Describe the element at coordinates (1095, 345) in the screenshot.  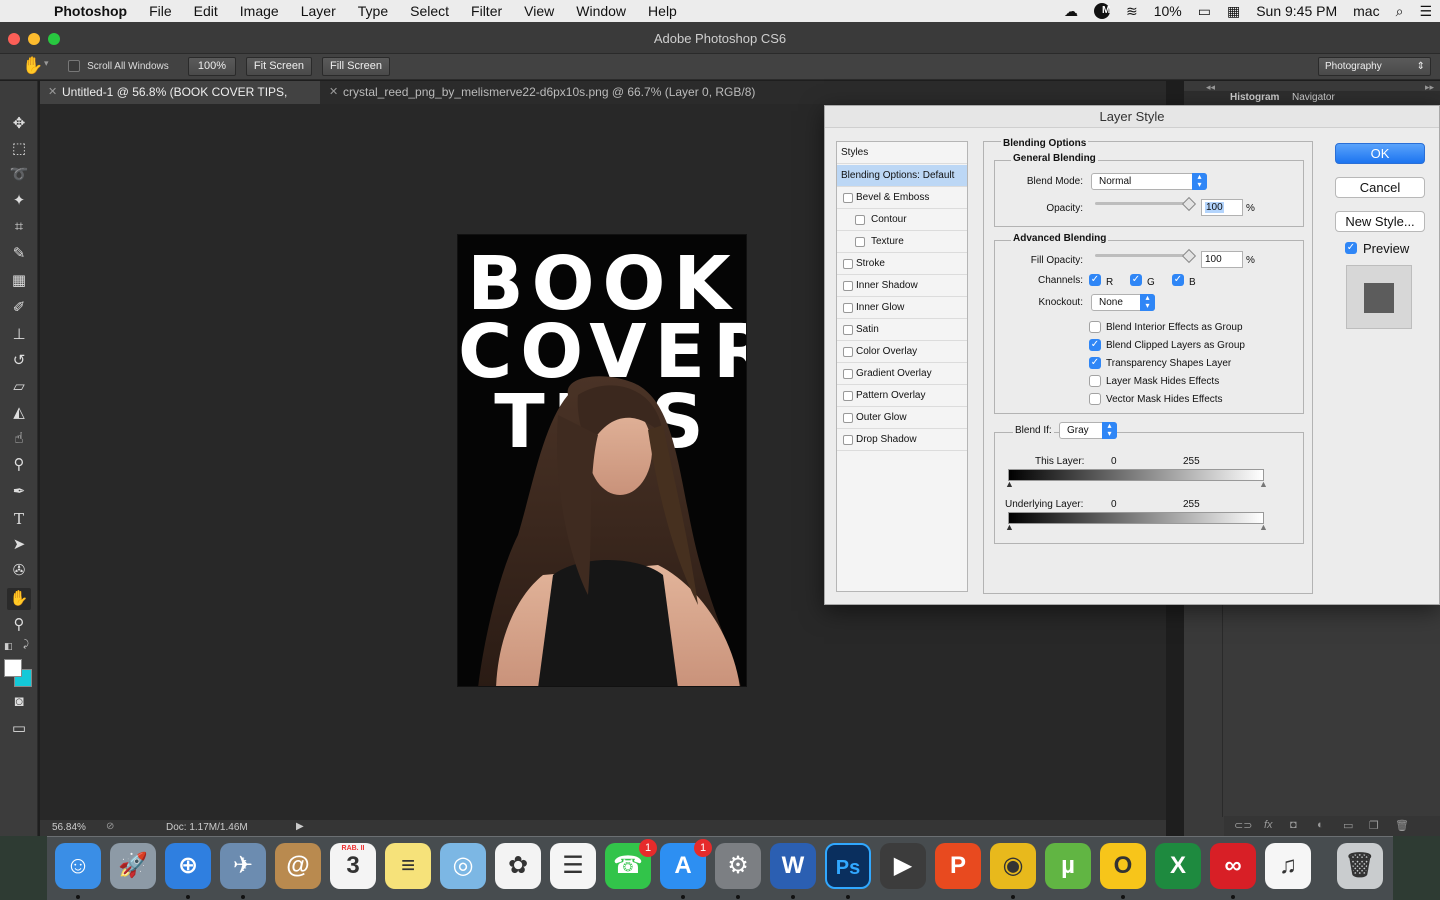
I see `advanced-option-checkbox: ✓` at that location.